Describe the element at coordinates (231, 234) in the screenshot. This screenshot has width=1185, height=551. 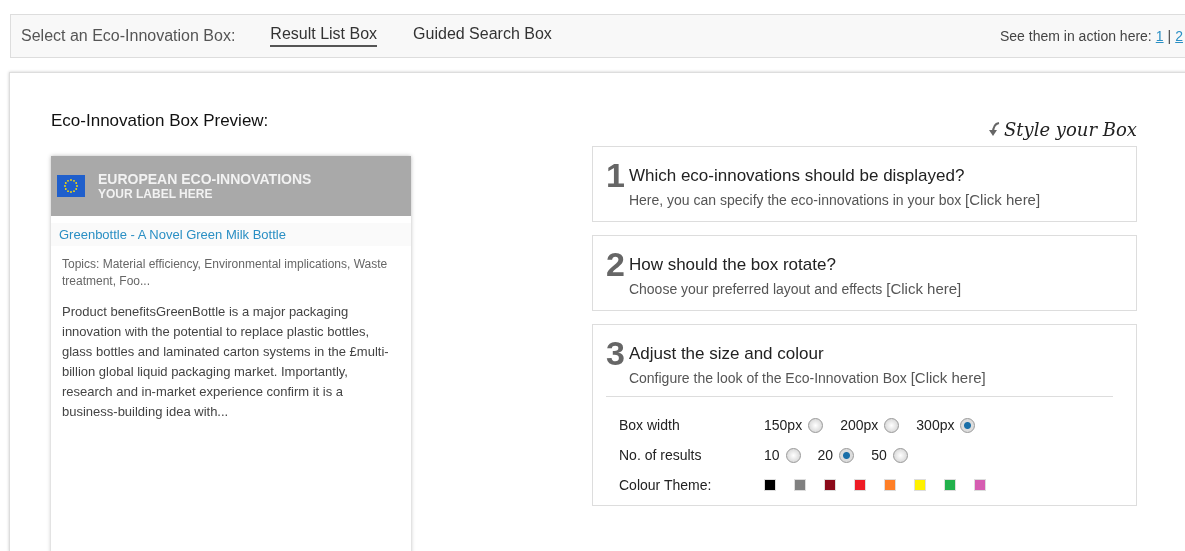
I see `result-title-link: Greenbottle - A Novel Green Milk Bottle` at that location.